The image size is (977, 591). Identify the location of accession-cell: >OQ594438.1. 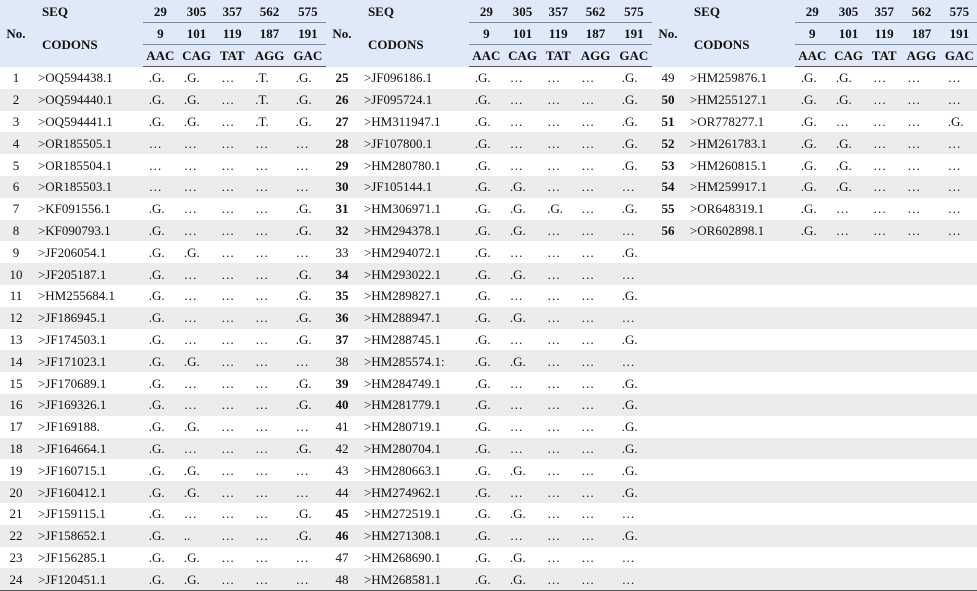
(75, 78).